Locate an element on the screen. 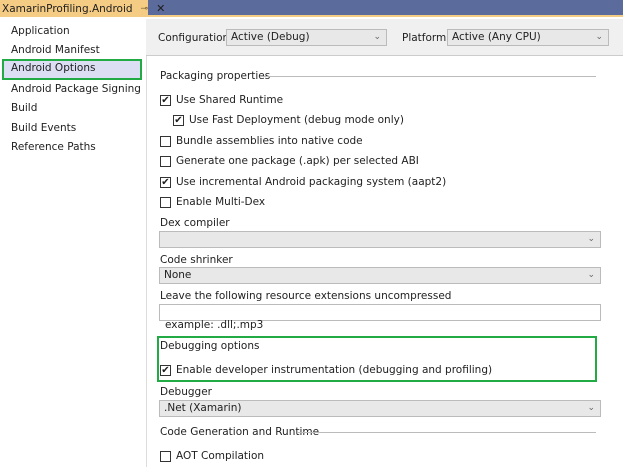 This screenshot has height=467, width=623. code-shrinker-value: None is located at coordinates (178, 275).